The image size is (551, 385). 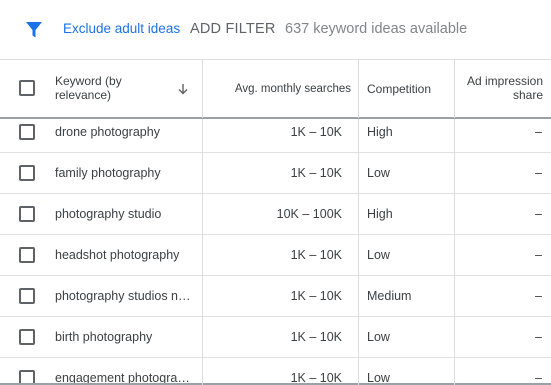 I want to click on header-ad-impression-label: Ad impression share, so click(x=504, y=88).